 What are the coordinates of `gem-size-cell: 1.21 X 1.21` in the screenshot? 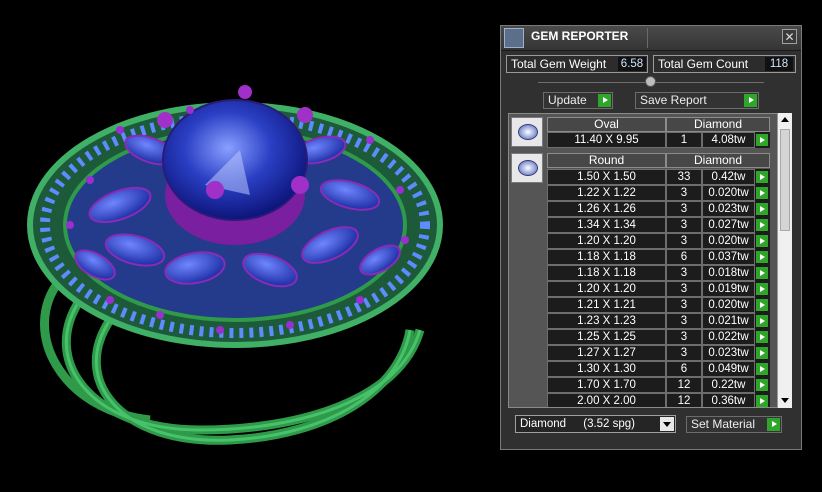 It's located at (606, 305).